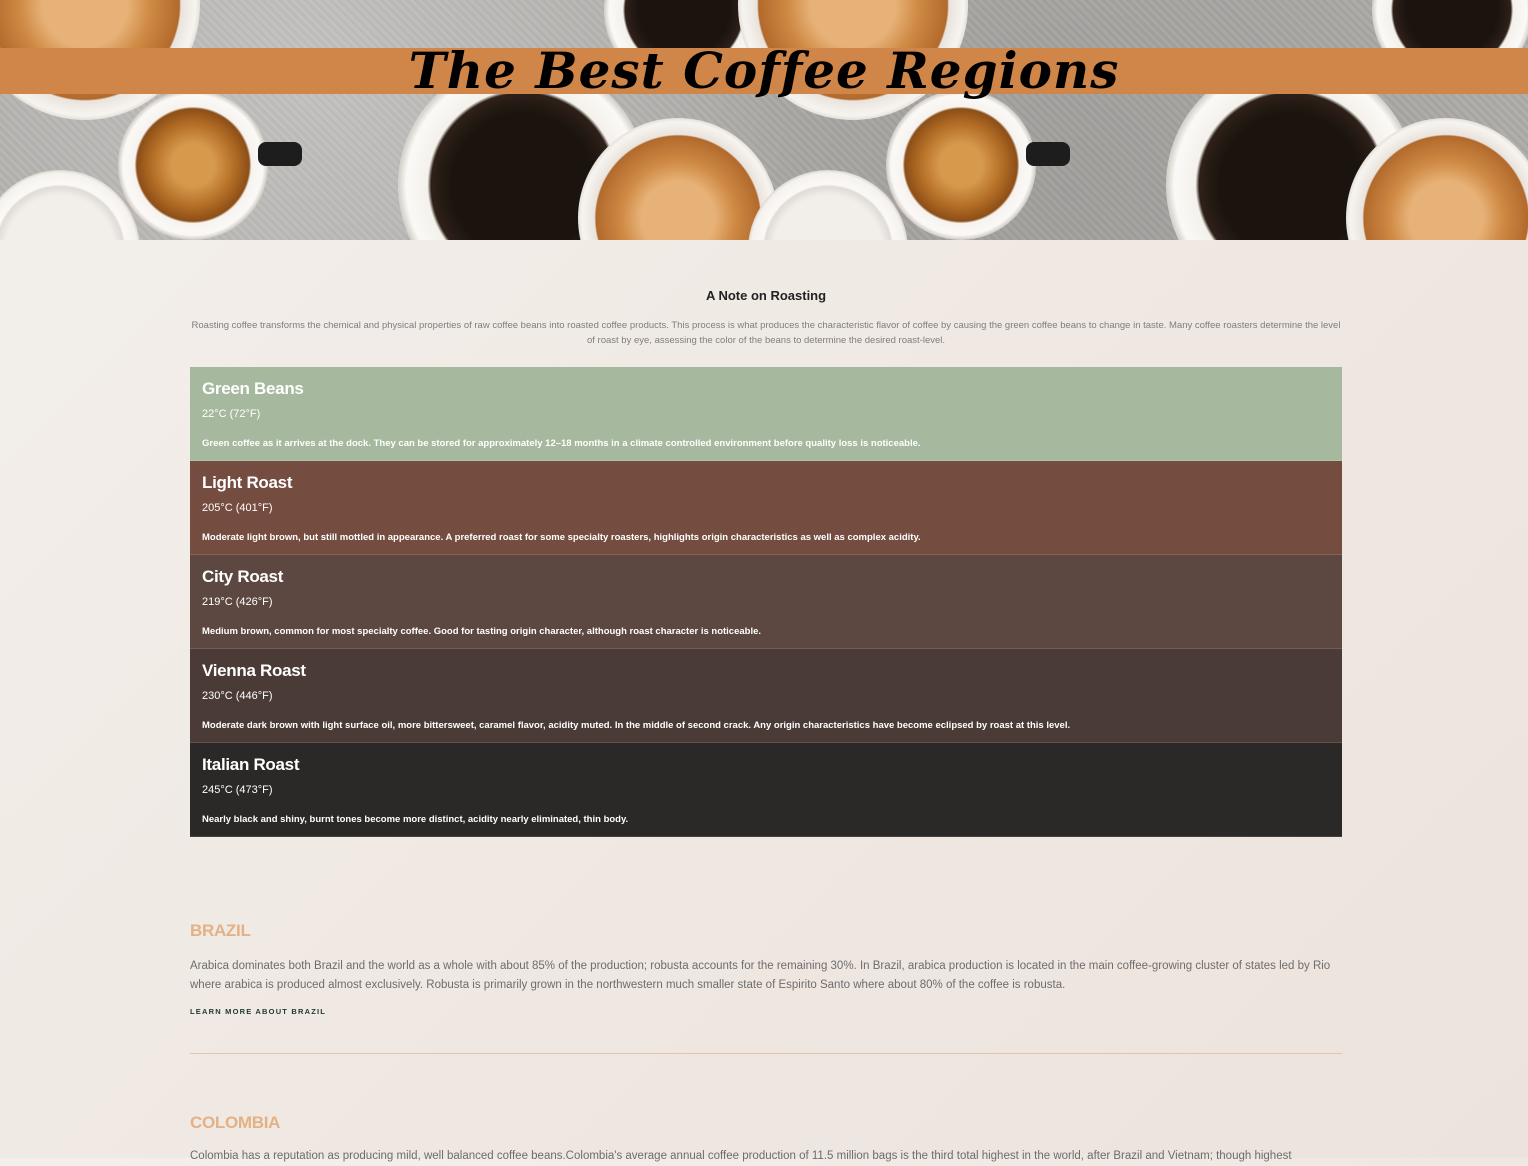 Image resolution: width=1528 pixels, height=1166 pixels. Describe the element at coordinates (237, 790) in the screenshot. I see `roast-temperature: 245°C (473°F)` at that location.